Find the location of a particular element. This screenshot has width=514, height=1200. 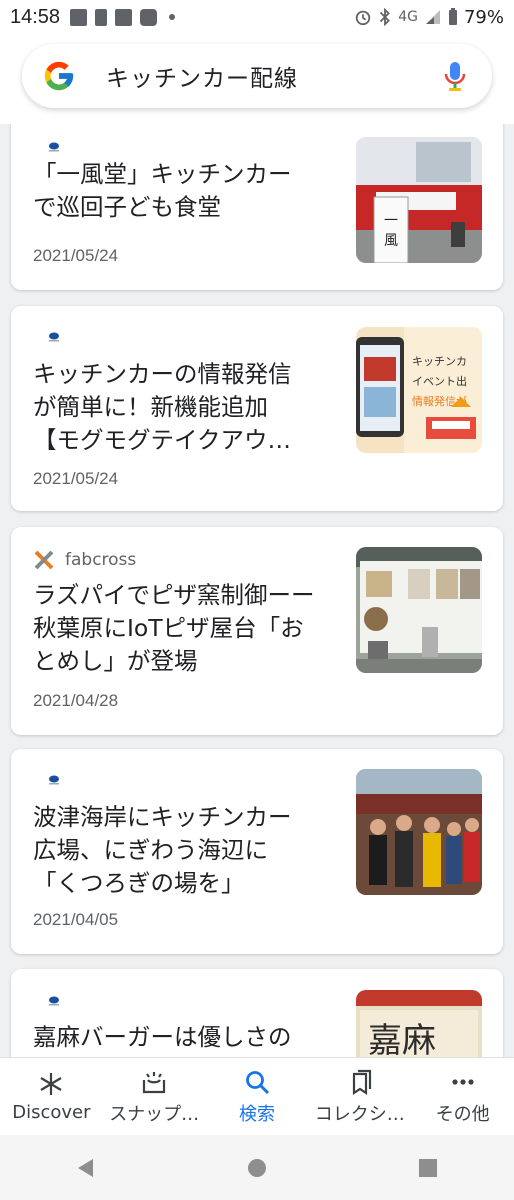

news-title: 「一風堂」キッチンカー で巡回子ども食堂 is located at coordinates (162, 190).